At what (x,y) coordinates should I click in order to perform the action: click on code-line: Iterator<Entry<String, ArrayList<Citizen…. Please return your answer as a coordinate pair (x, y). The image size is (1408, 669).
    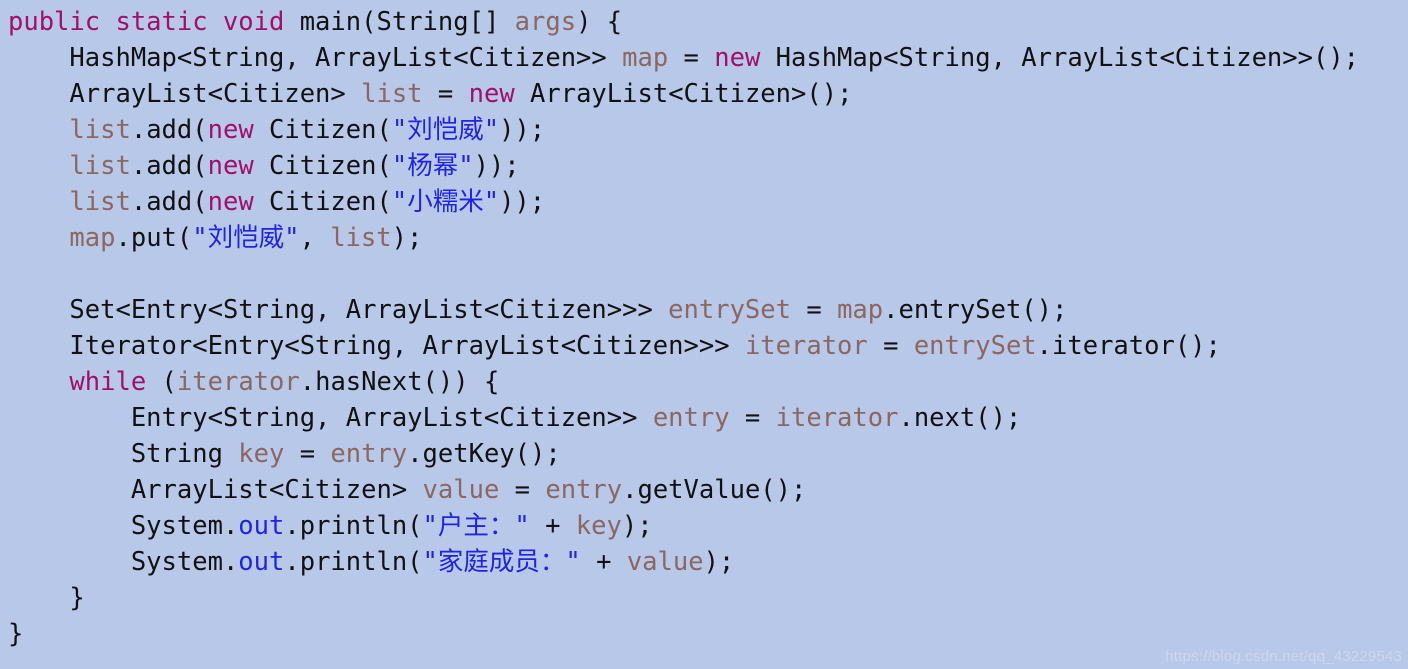
    Looking at the image, I should click on (704, 346).